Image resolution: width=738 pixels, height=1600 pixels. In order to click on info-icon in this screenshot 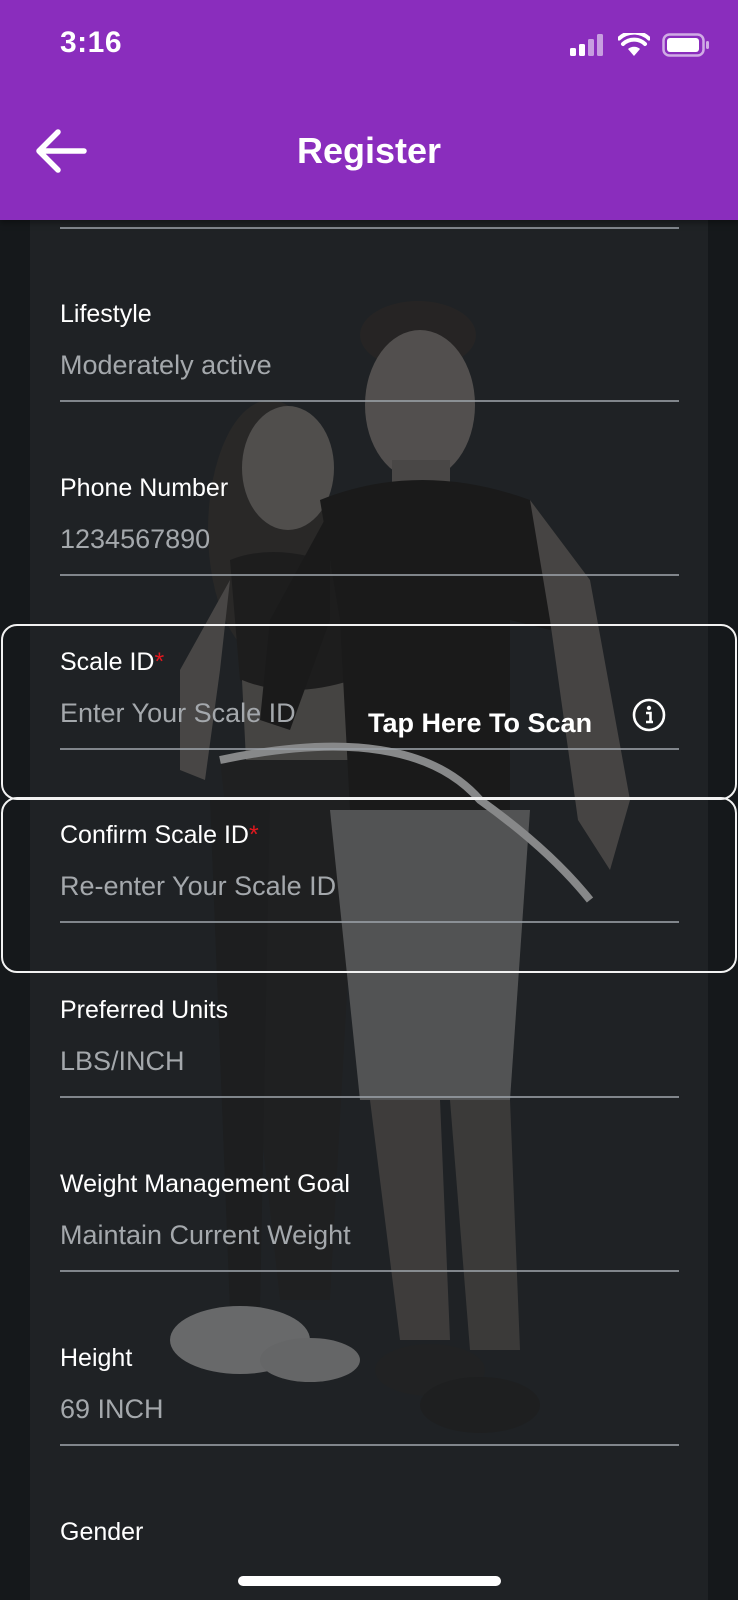, I will do `click(649, 715)`.